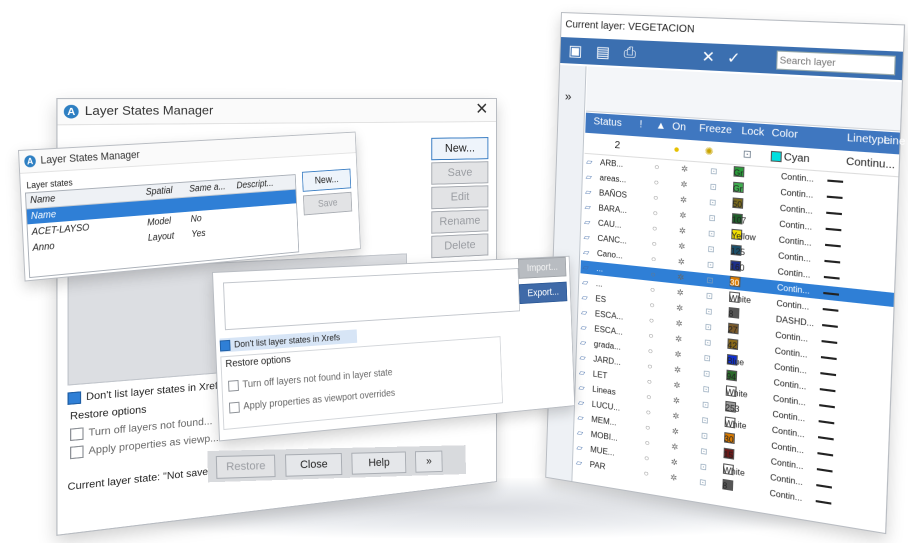 This screenshot has width=908, height=543. I want to click on close-icon: ✕, so click(481, 110).